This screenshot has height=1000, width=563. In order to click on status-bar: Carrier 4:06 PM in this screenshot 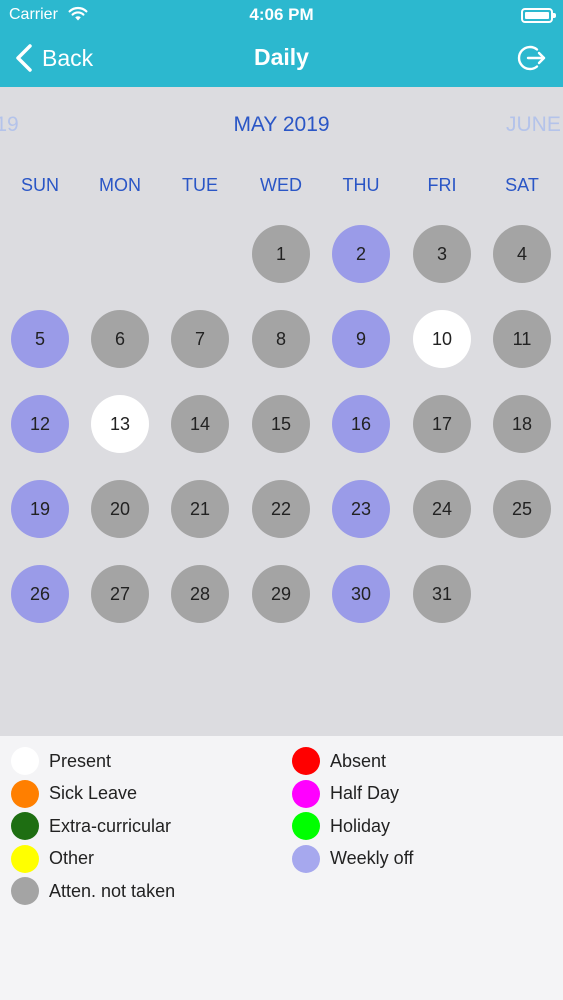, I will do `click(281, 15)`.